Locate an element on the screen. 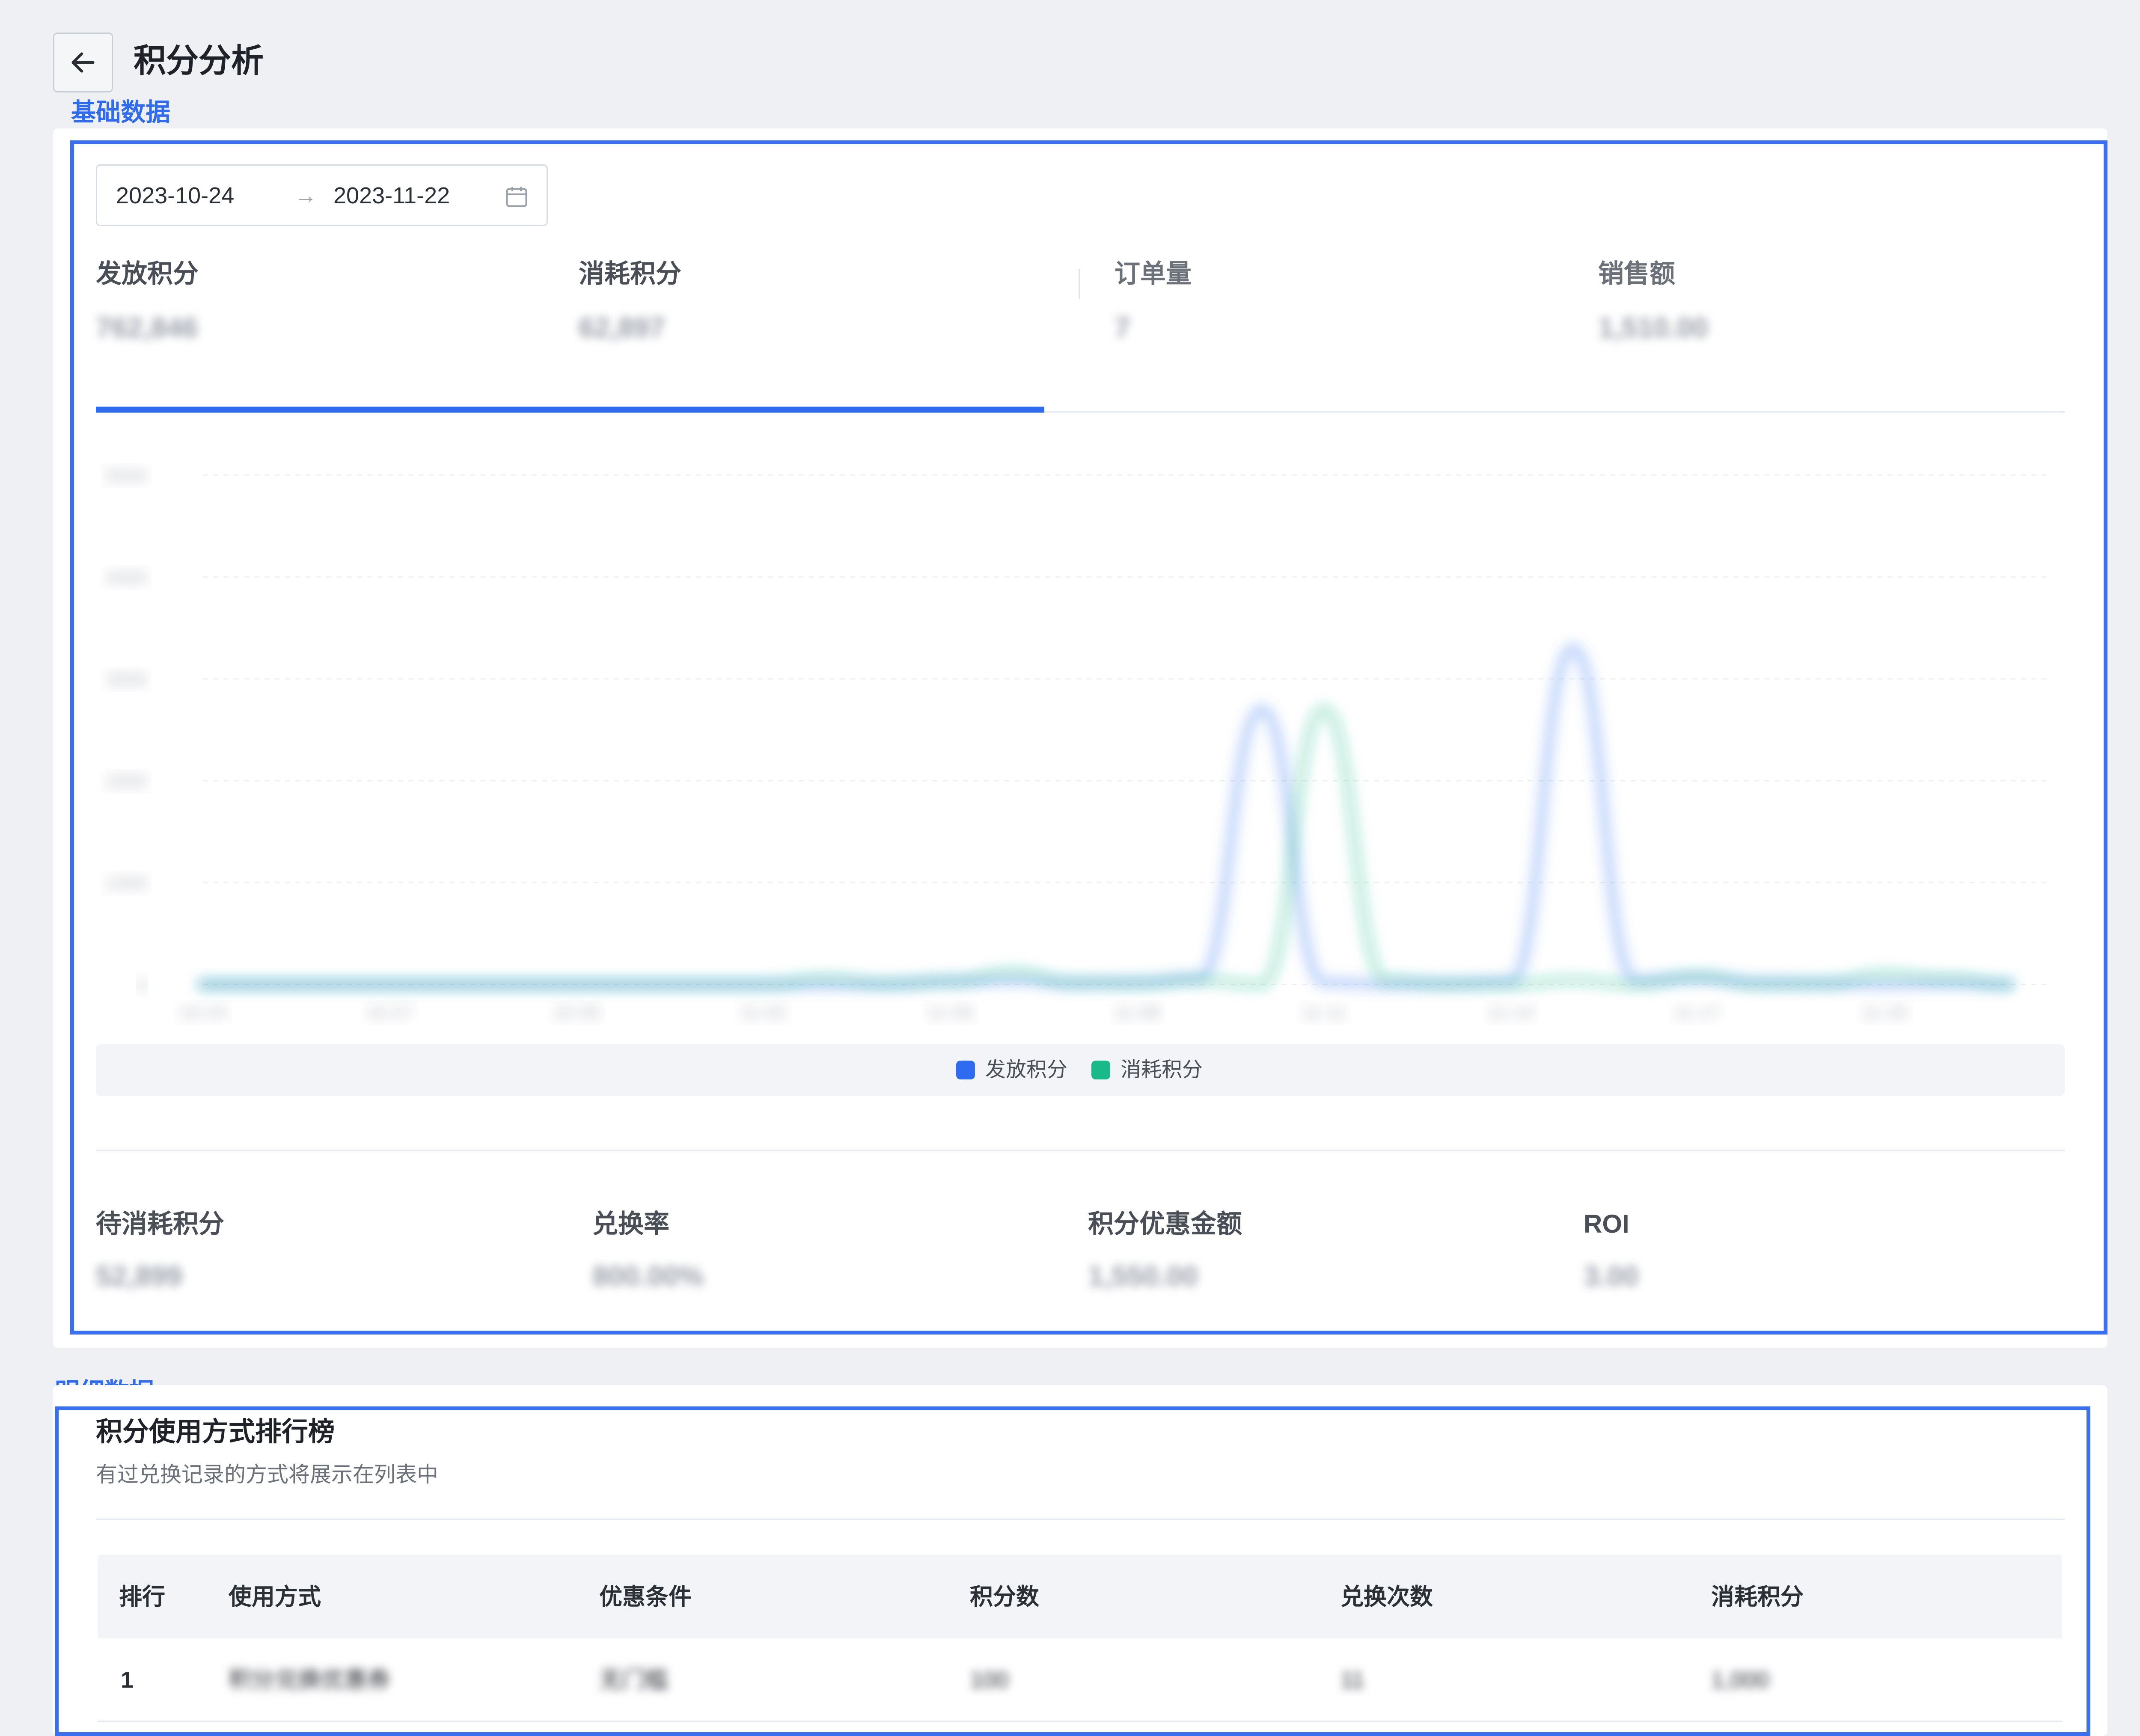 The image size is (2140, 1736). metric-pending-label: 待消耗积分 is located at coordinates (160, 1224).